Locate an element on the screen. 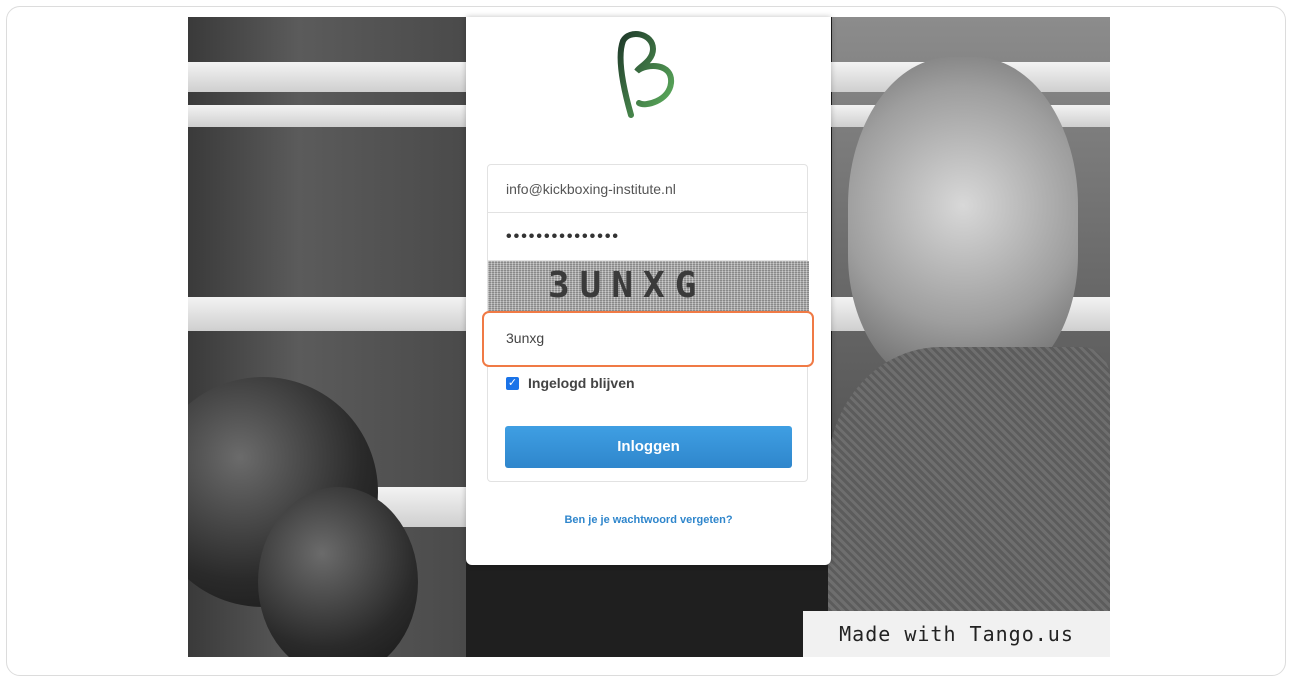 The height and width of the screenshot is (676, 1294). tango-watermark: Made with Tango.us is located at coordinates (956, 634).